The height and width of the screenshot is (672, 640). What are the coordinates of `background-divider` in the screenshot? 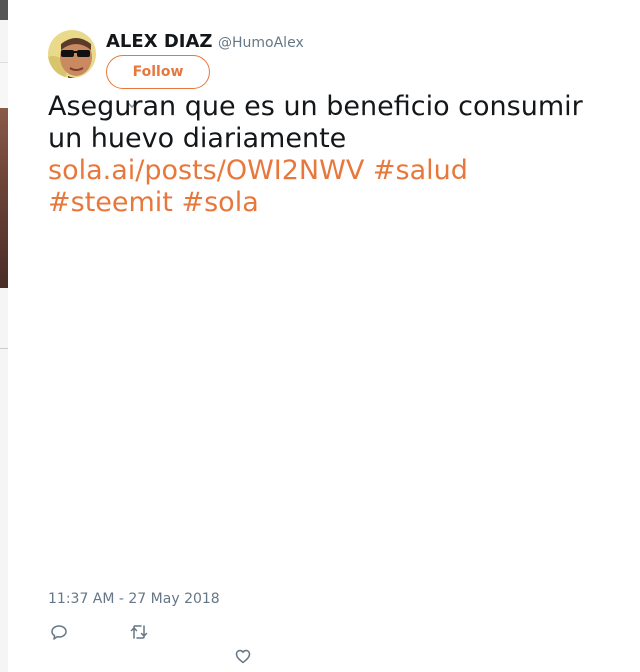 It's located at (4, 348).